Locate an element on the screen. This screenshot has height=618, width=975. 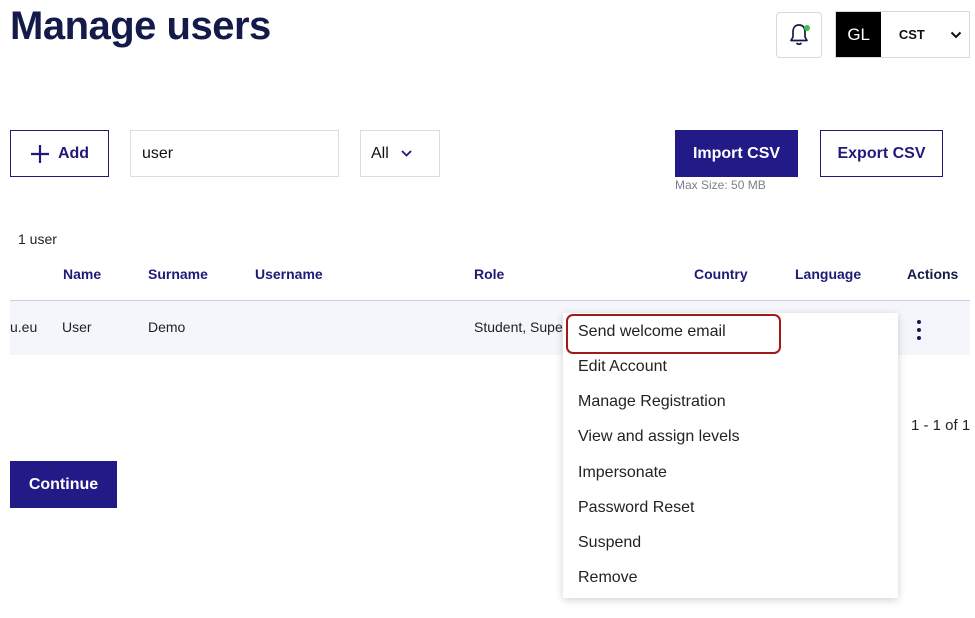
column-header-actions: Actions is located at coordinates (933, 274).